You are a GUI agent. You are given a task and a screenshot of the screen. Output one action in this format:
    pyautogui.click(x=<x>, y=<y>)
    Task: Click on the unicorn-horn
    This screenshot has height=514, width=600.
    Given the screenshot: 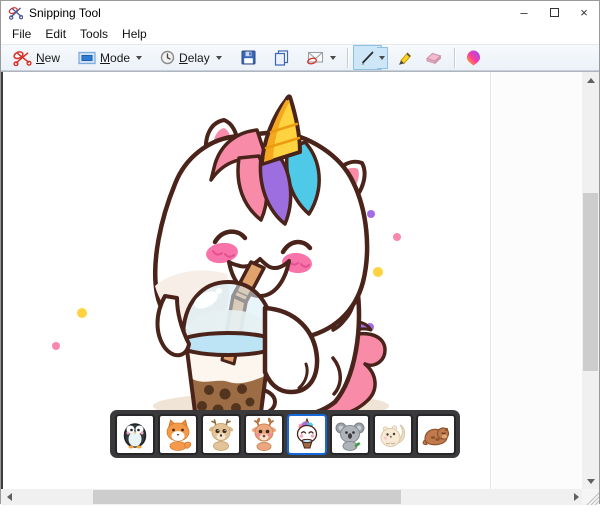 What is the action you would take?
    pyautogui.click(x=281, y=130)
    